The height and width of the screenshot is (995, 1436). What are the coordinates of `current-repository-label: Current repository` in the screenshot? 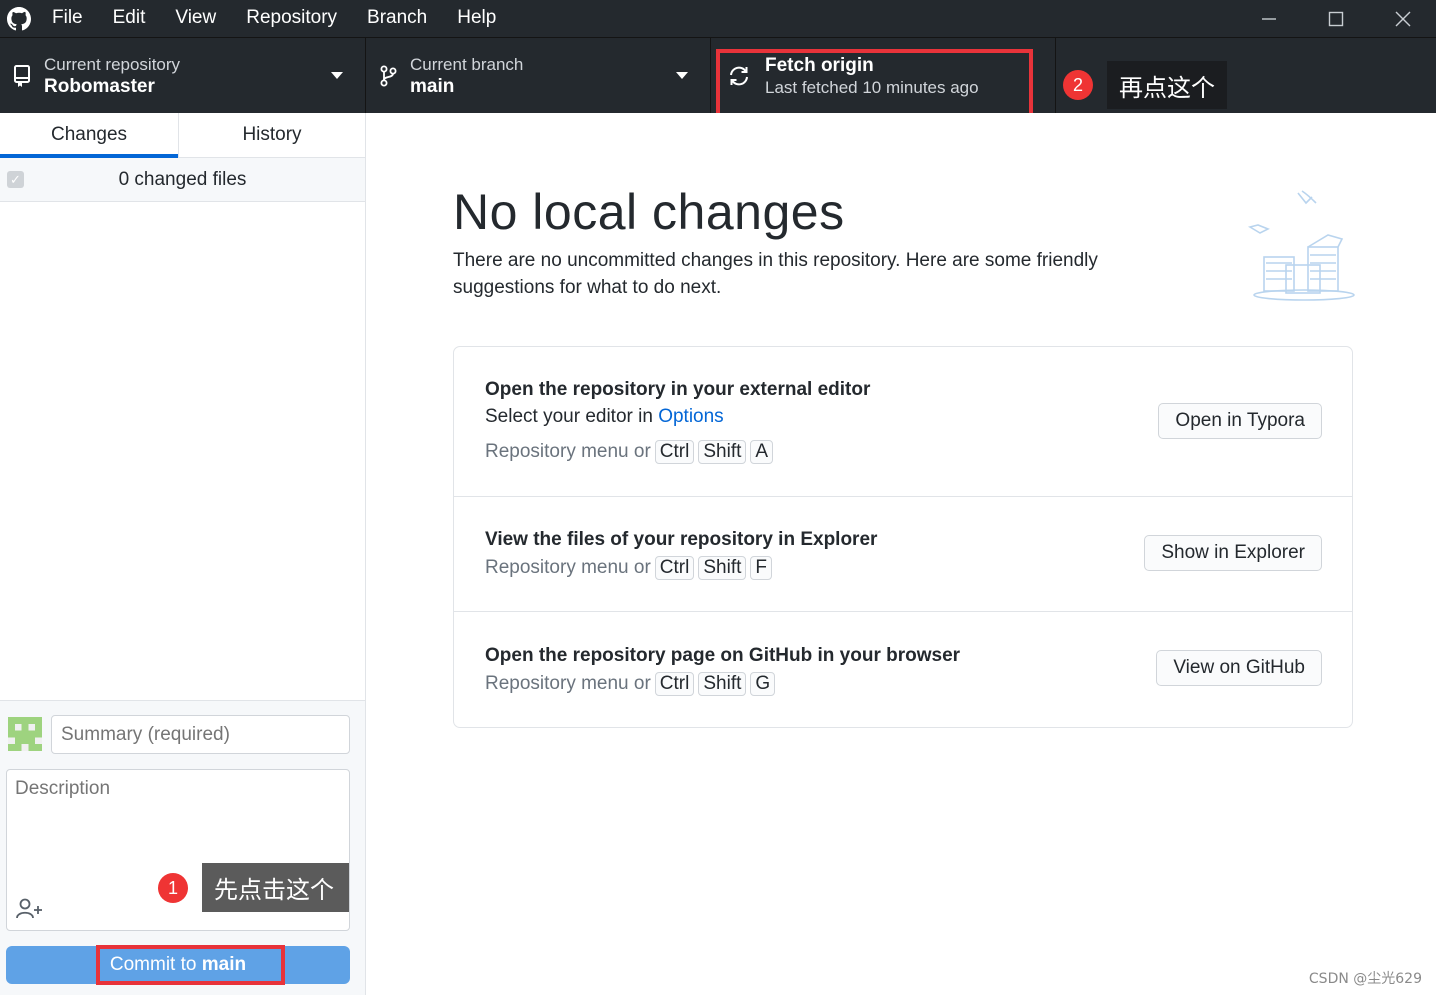 It's located at (112, 64).